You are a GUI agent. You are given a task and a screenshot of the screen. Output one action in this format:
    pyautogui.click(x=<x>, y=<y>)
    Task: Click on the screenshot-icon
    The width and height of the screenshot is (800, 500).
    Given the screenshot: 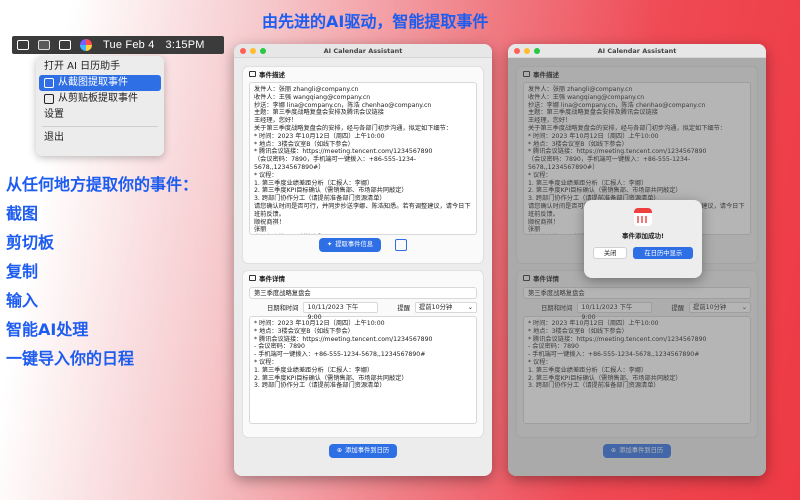 What is the action you would take?
    pyautogui.click(x=49, y=83)
    